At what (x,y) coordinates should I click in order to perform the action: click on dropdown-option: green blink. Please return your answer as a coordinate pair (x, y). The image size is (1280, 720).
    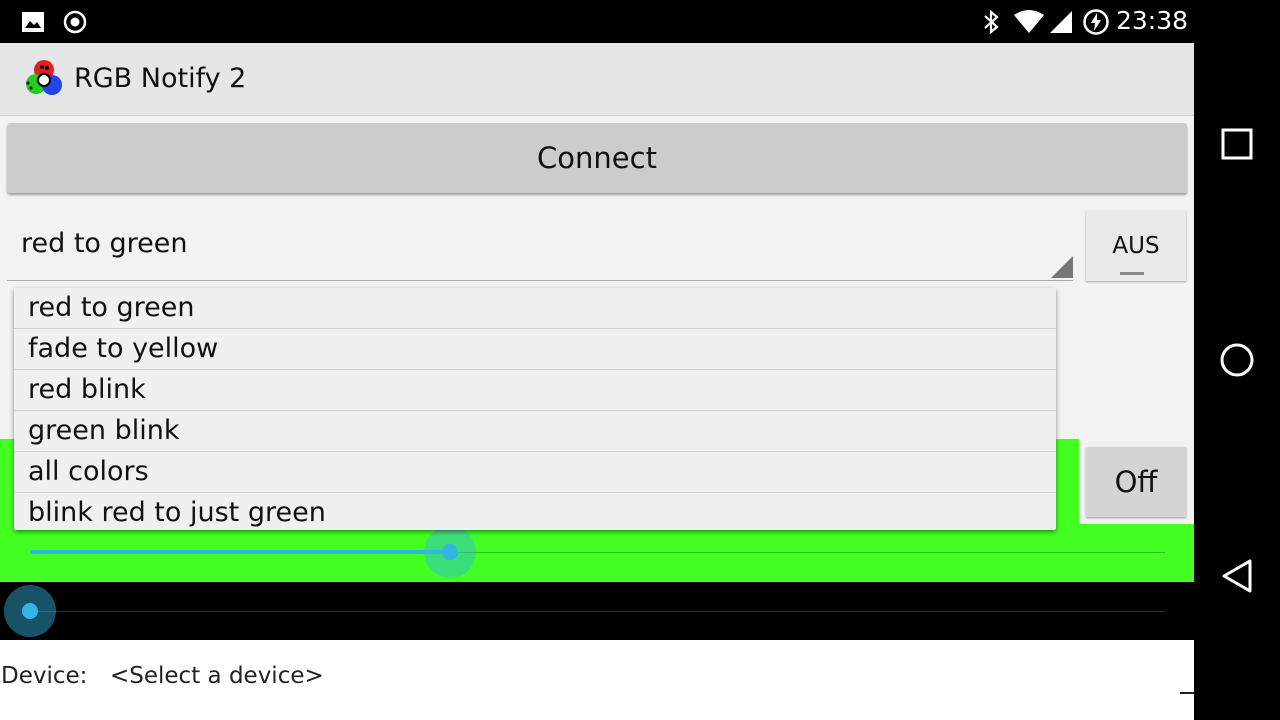
    Looking at the image, I should click on (535, 431).